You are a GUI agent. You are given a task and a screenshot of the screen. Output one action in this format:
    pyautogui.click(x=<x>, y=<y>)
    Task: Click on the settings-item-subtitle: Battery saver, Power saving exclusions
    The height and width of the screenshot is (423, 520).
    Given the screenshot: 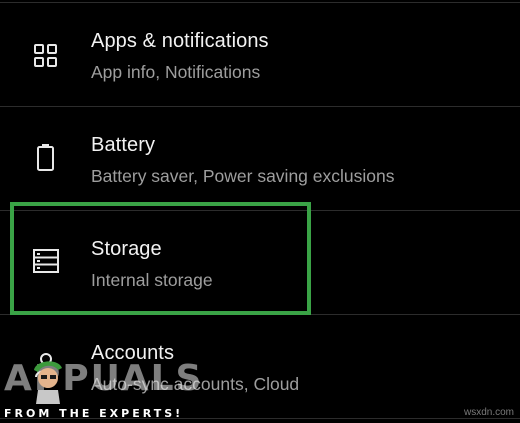 What is the action you would take?
    pyautogui.click(x=243, y=176)
    